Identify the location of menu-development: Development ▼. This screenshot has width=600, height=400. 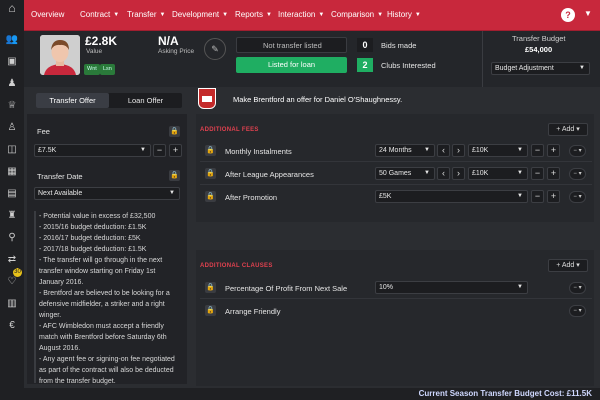
(200, 14).